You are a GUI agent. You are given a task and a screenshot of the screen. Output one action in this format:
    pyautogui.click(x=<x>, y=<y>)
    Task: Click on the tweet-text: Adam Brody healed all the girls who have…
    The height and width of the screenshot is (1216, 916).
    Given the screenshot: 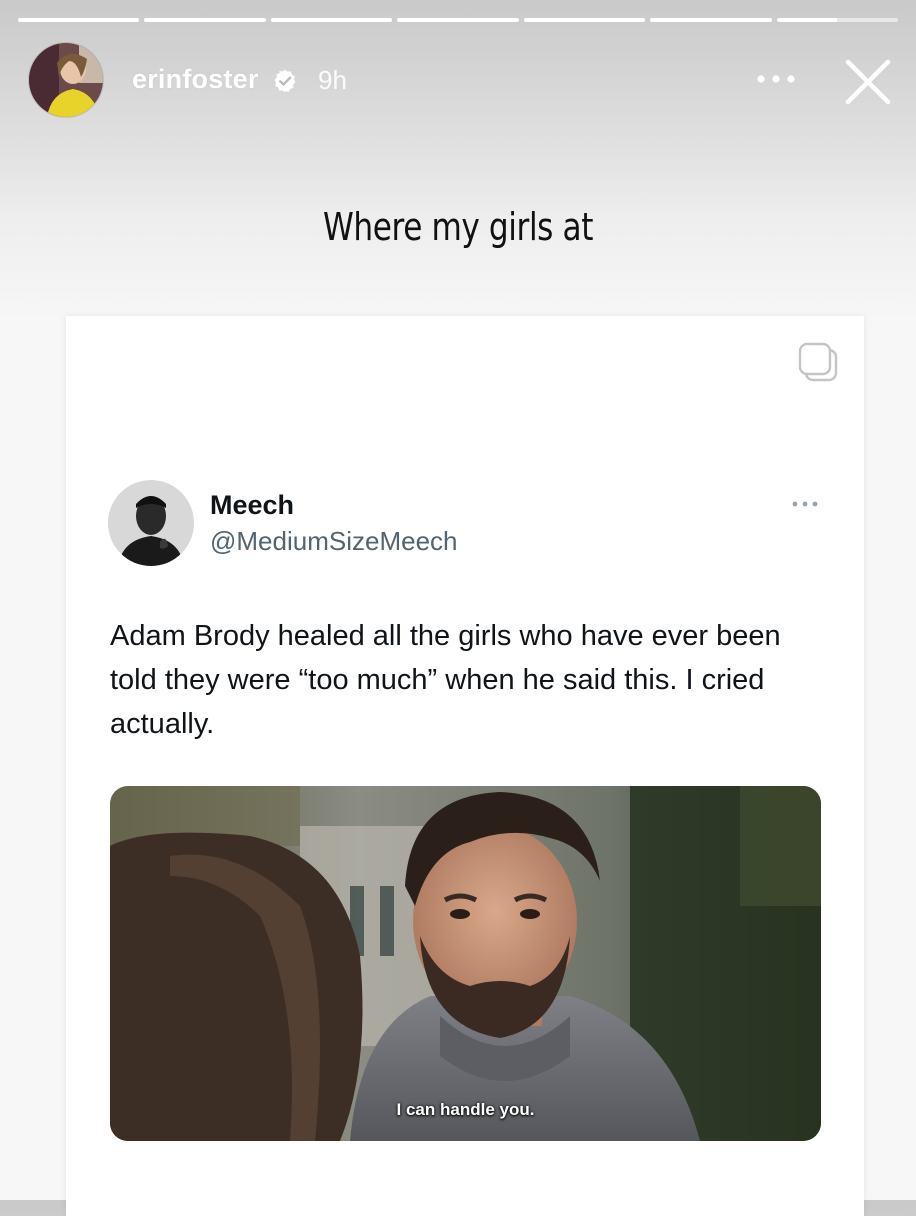 What is the action you would take?
    pyautogui.click(x=445, y=680)
    